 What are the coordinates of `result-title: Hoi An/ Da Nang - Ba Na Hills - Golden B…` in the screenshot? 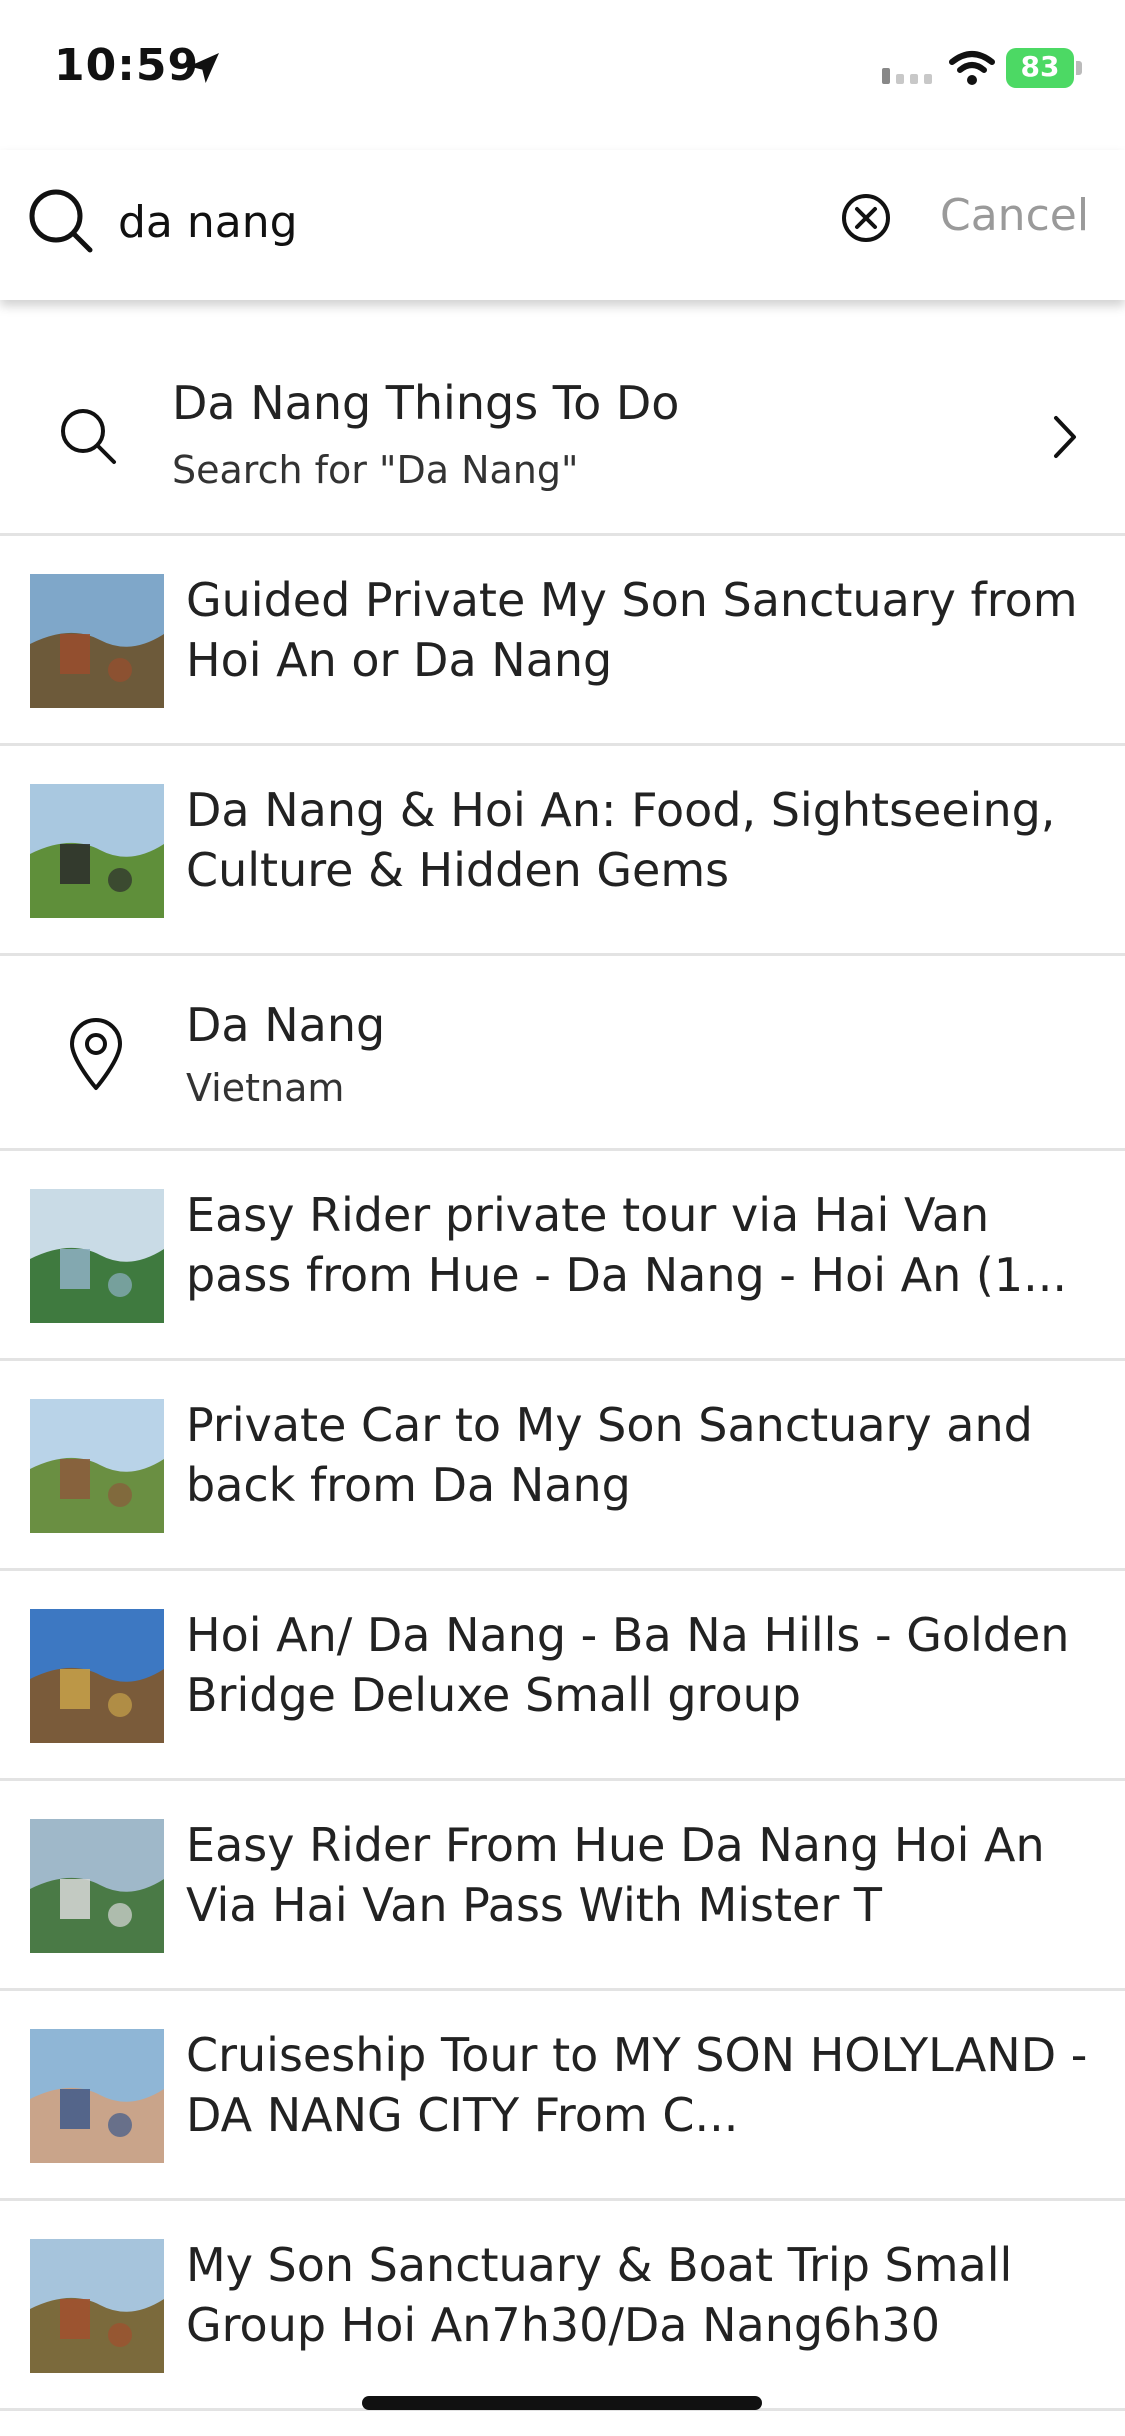 It's located at (628, 1665).